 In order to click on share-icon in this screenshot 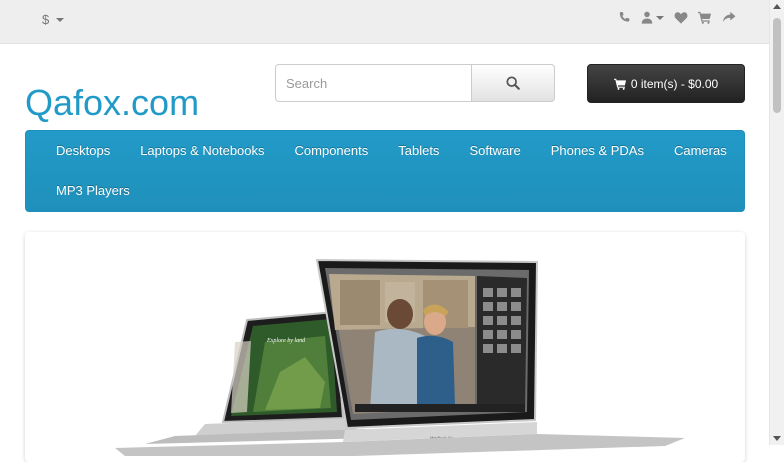, I will do `click(729, 17)`.